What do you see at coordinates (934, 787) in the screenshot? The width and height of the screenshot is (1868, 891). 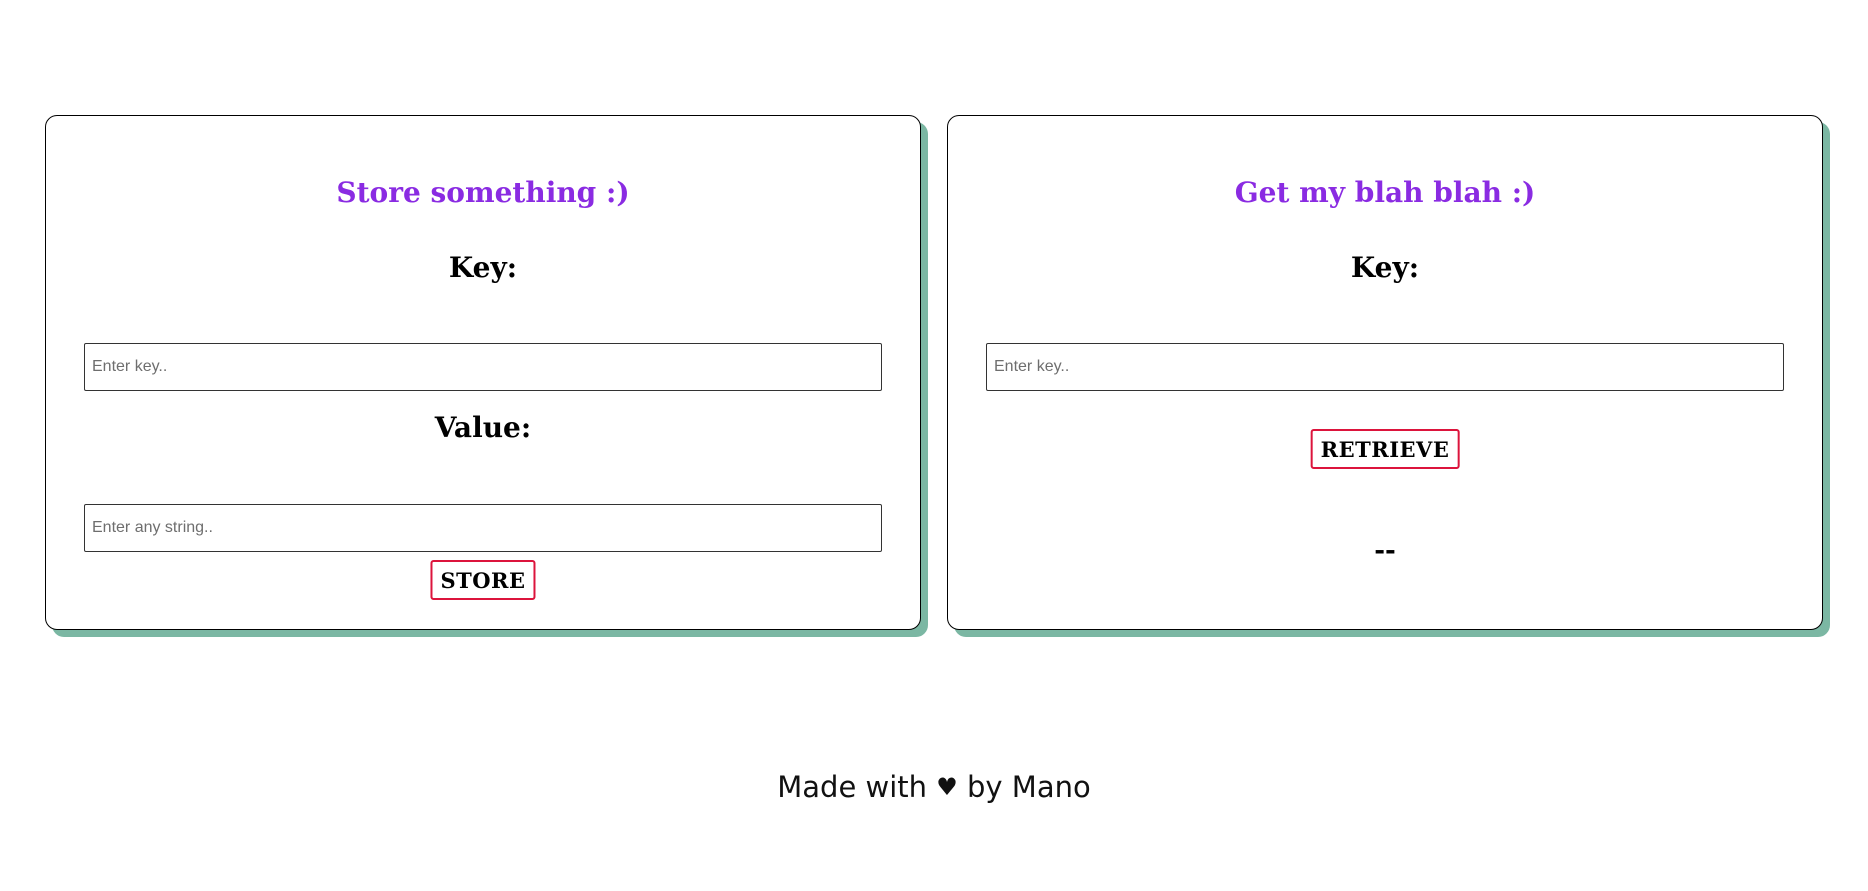 I see `footer: Made with ♥ by Mano` at bounding box center [934, 787].